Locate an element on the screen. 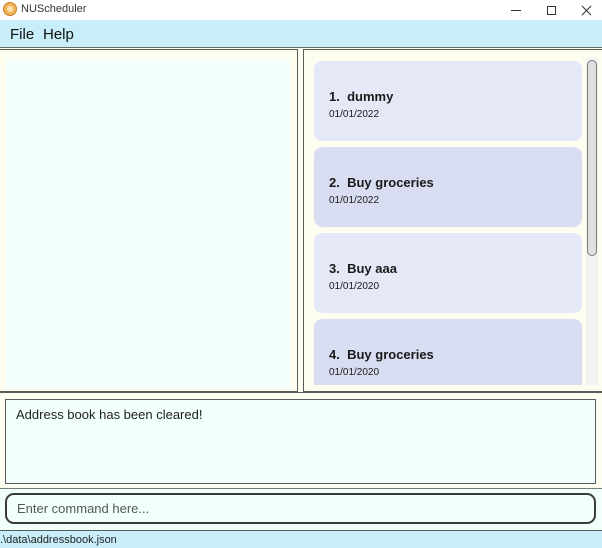 Image resolution: width=602 pixels, height=548 pixels. event-card-title: 3. Buy aaa is located at coordinates (363, 268).